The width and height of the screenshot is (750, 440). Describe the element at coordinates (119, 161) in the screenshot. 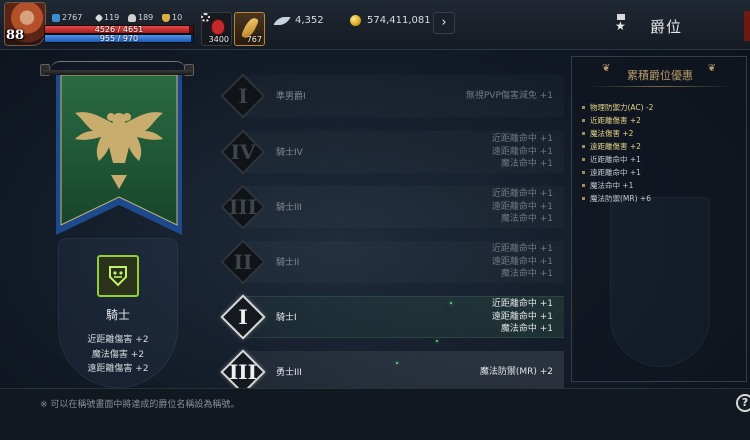

I see `rank-banner` at that location.